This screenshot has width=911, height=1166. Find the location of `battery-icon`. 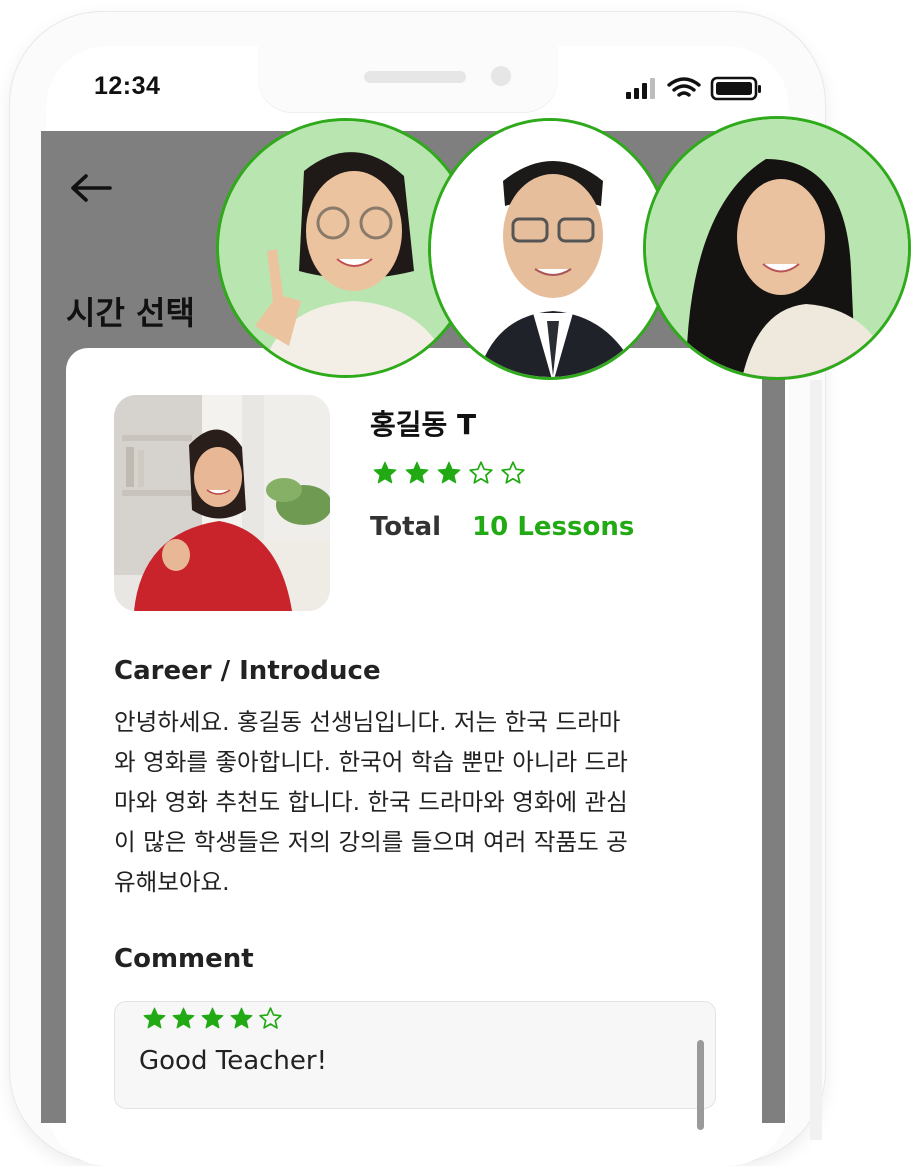

battery-icon is located at coordinates (735, 88).